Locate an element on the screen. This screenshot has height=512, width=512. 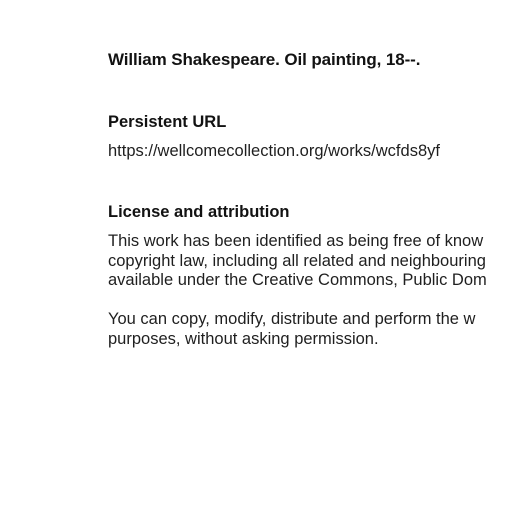
work-title: William Shakespeare. Oil painting, 18--. is located at coordinates (264, 59).